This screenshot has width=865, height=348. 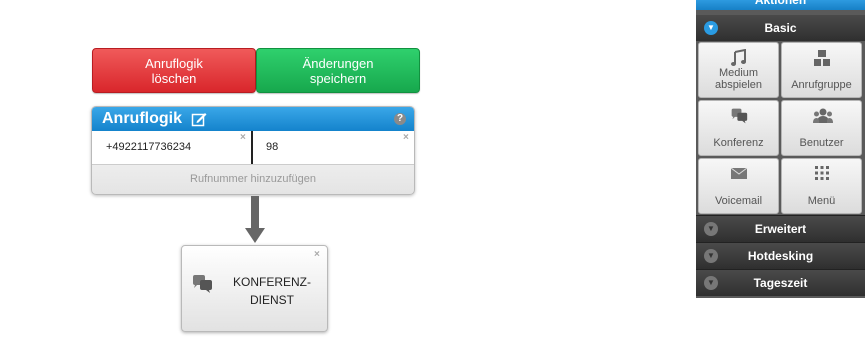 I want to click on number-entry-row: +4922117736234 × 98 ×, so click(x=253, y=148).